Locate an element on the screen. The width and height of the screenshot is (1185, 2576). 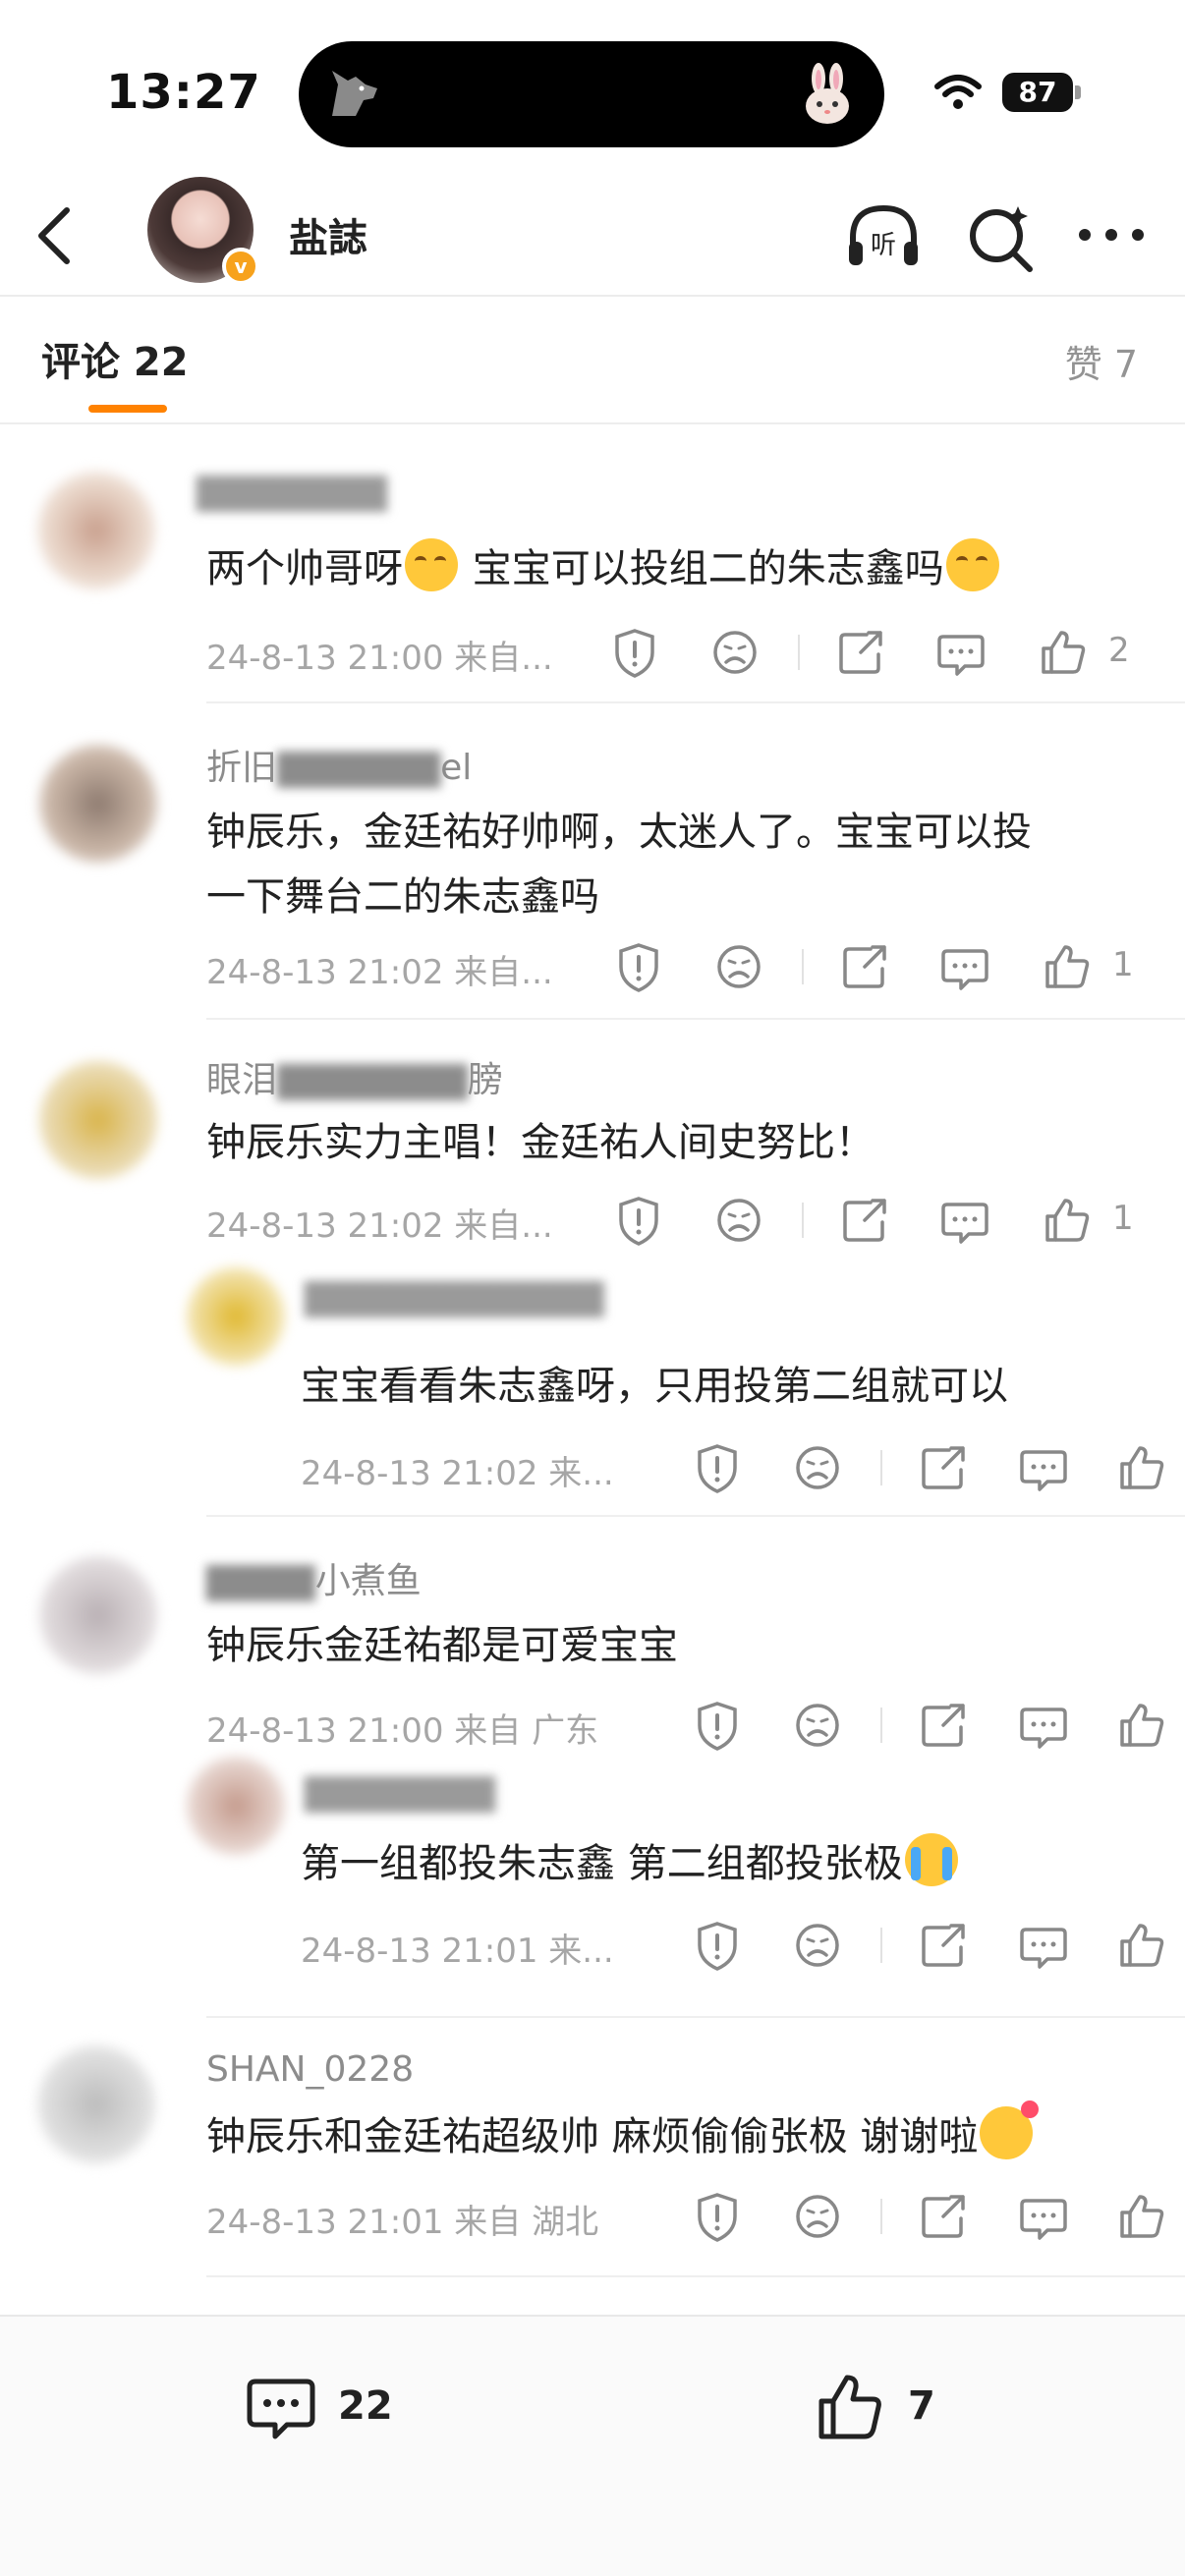
back-arrow-icon is located at coordinates (57, 235).